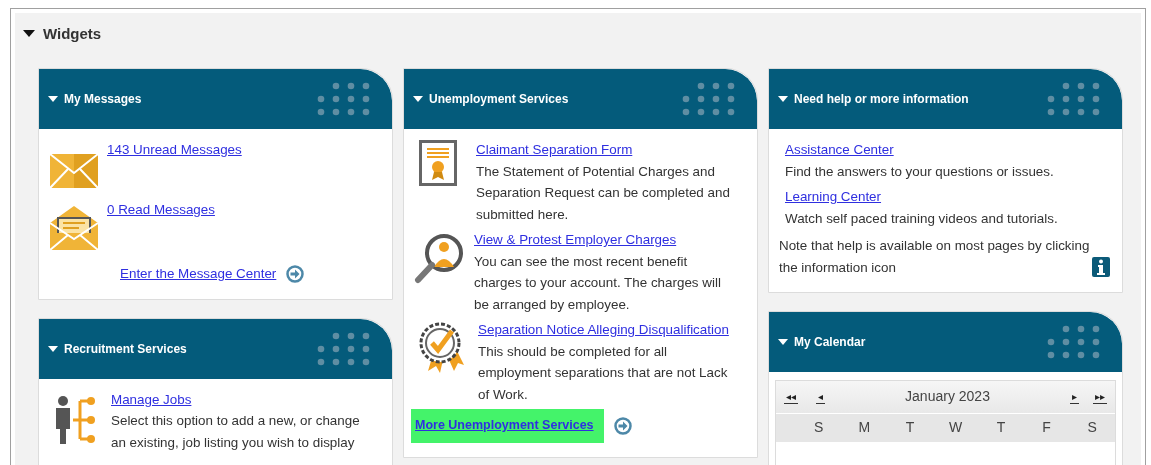 The image size is (1151, 465). What do you see at coordinates (1074, 397) in the screenshot?
I see `calendar-nav-button: ▸` at bounding box center [1074, 397].